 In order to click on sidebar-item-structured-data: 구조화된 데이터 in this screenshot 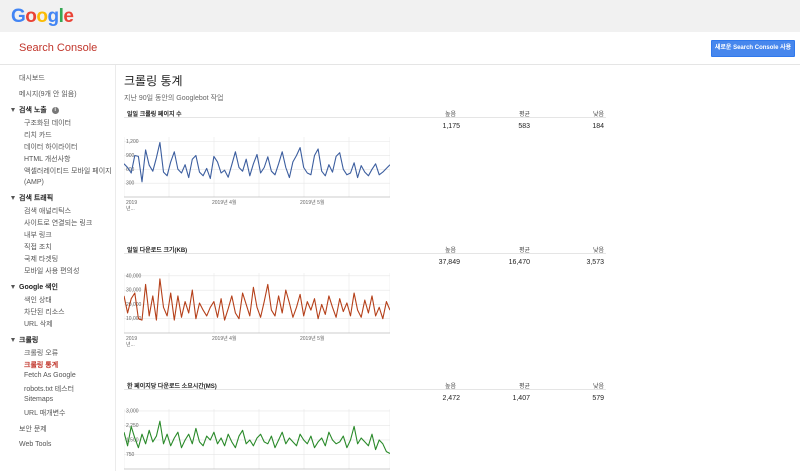, I will do `click(47, 123)`.